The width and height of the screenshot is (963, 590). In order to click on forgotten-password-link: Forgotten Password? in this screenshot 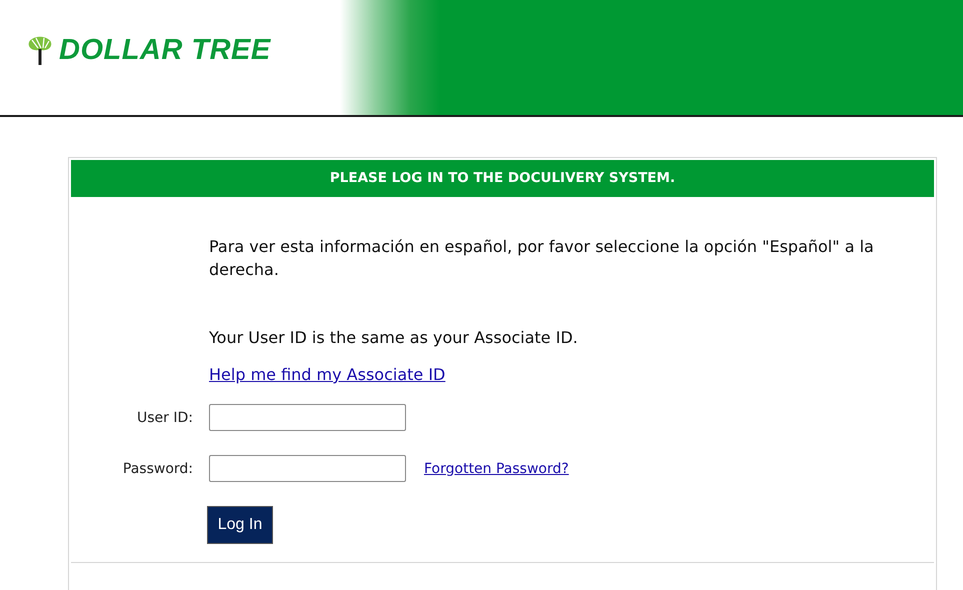, I will do `click(496, 468)`.